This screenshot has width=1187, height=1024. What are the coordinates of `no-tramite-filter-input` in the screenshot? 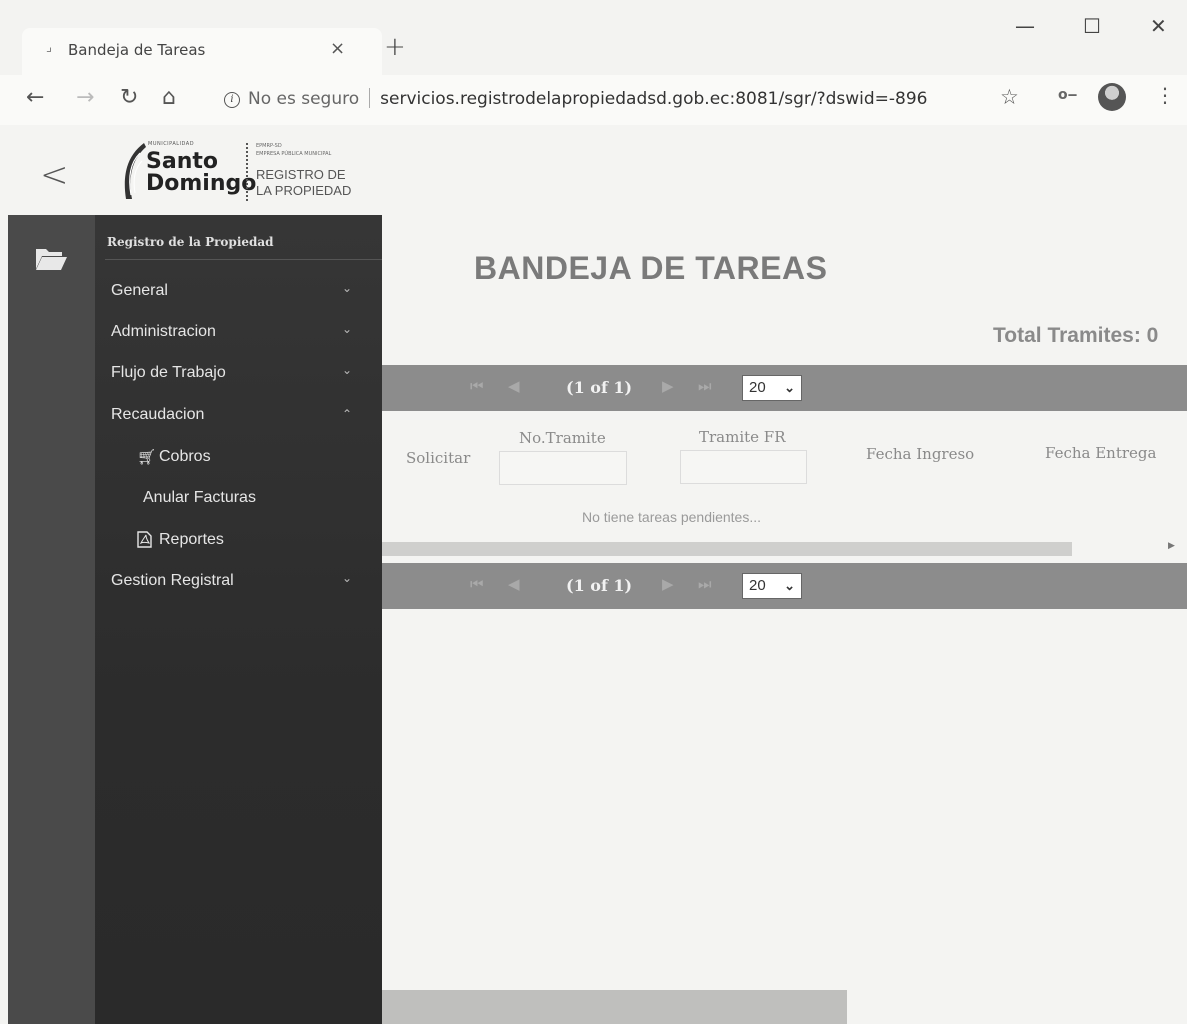 It's located at (563, 468).